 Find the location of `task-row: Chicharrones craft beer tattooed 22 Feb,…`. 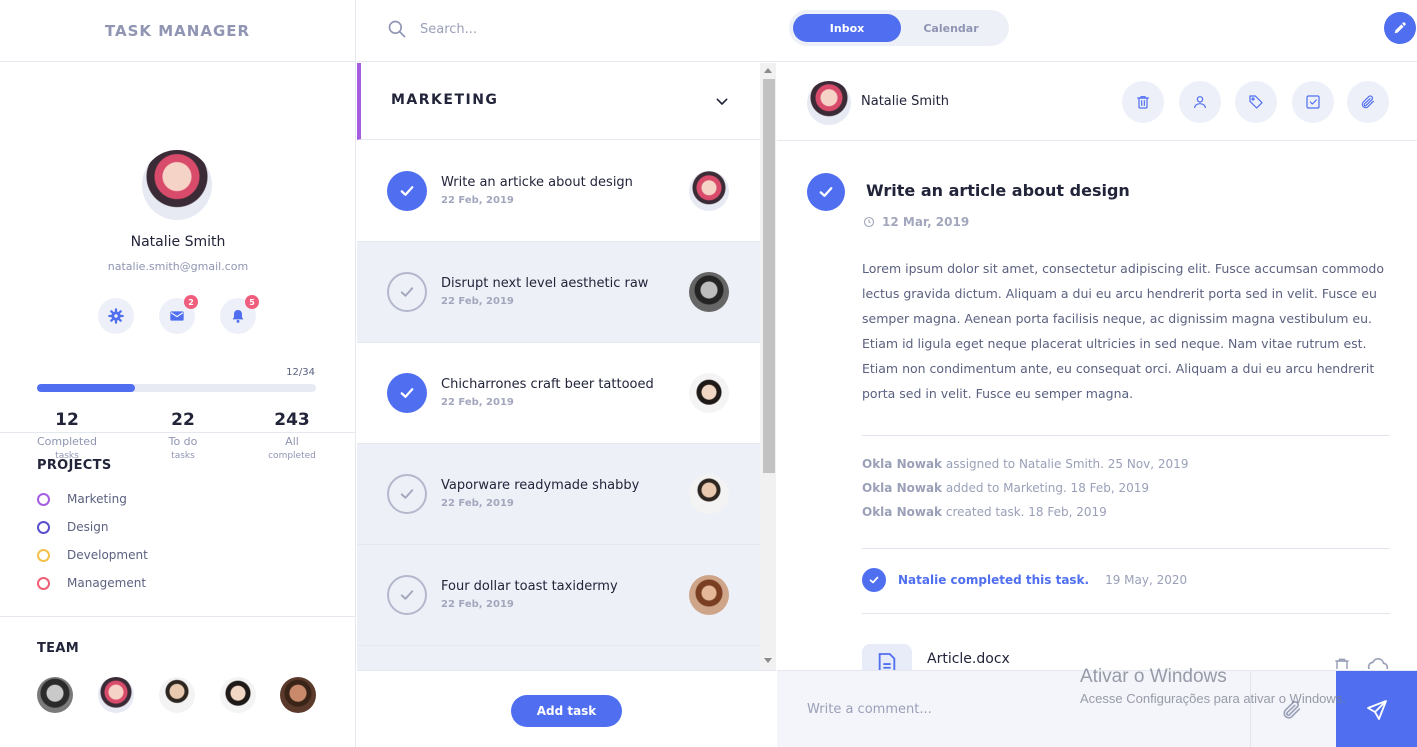

task-row: Chicharrones craft beer tattooed 22 Feb,… is located at coordinates (558, 393).